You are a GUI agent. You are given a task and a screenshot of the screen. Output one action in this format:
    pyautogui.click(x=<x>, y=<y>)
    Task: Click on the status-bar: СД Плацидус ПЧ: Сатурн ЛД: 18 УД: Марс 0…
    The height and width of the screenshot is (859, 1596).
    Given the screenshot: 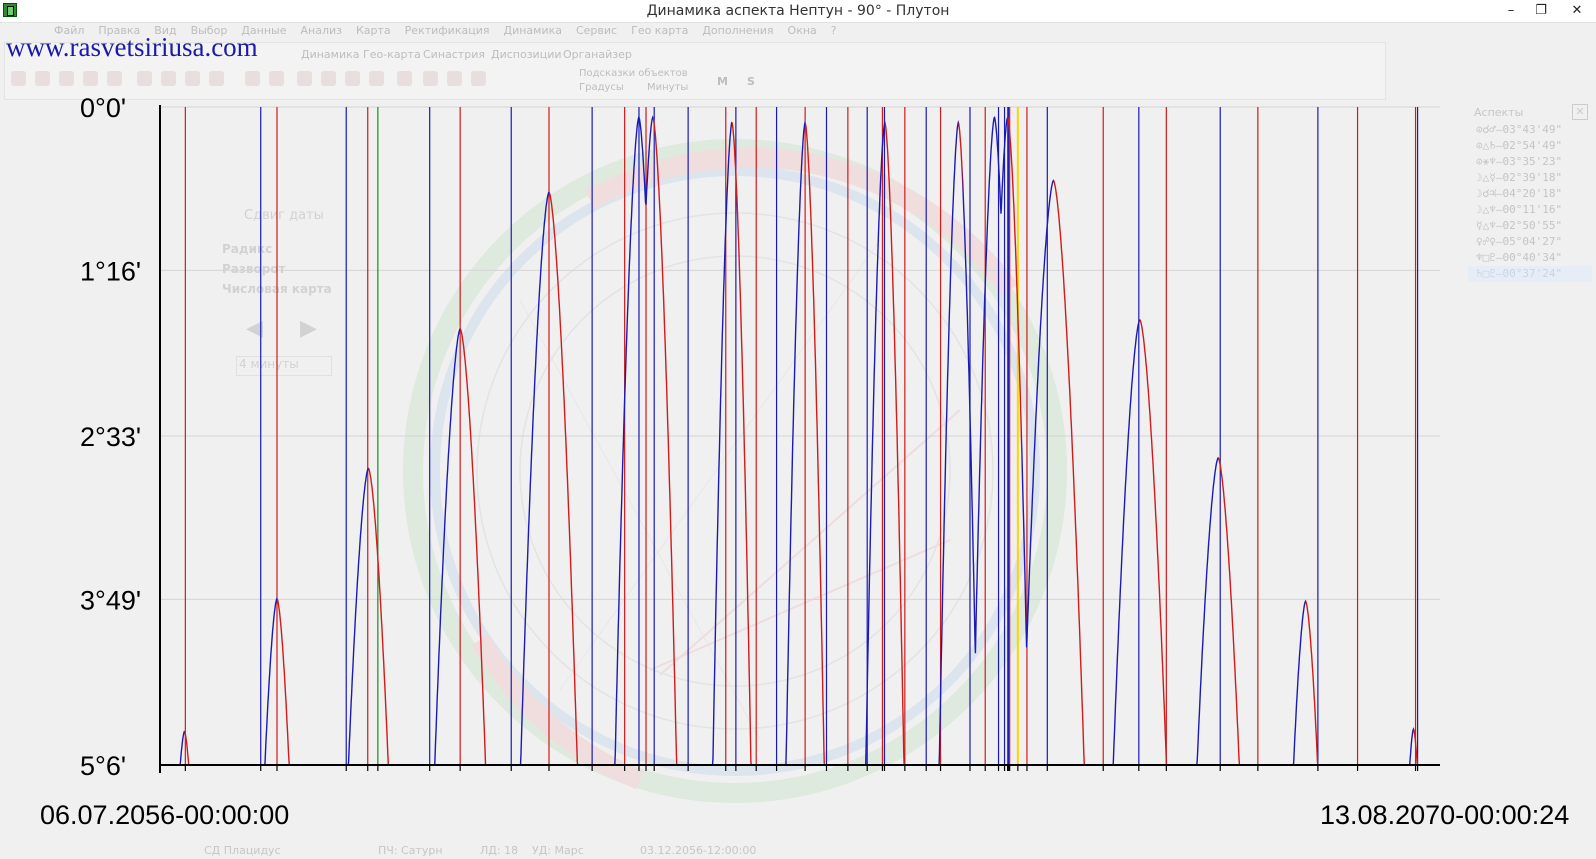 What is the action you would take?
    pyautogui.click(x=798, y=851)
    